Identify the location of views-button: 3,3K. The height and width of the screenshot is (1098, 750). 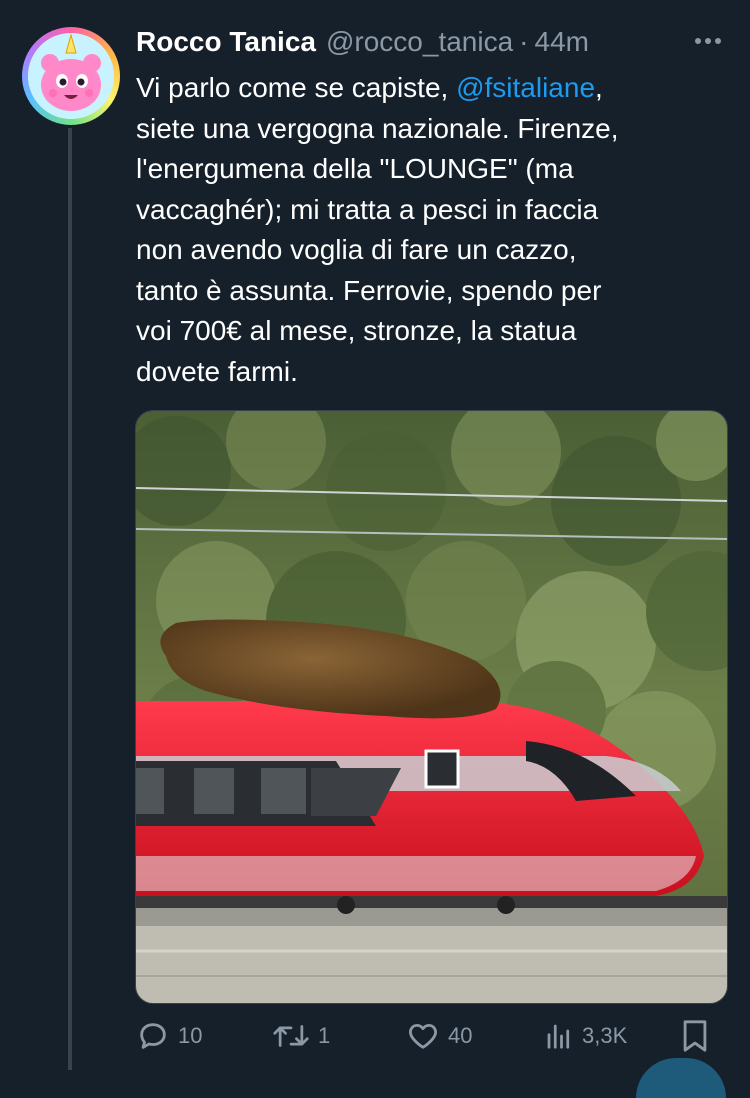
(585, 1036).